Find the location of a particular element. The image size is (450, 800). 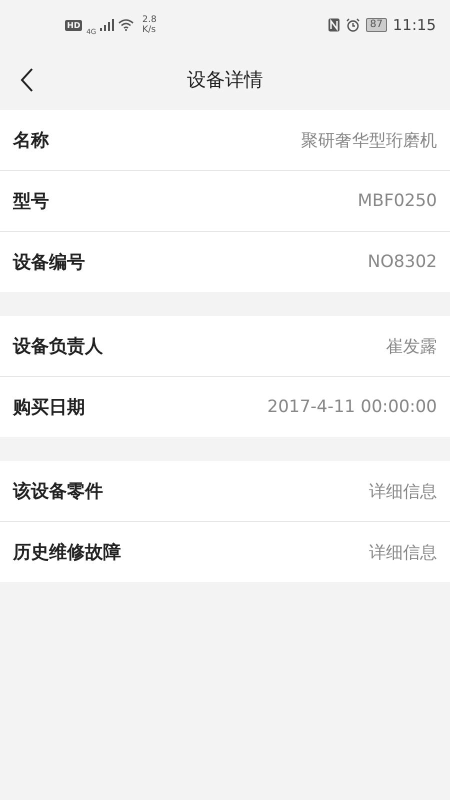

back-icon is located at coordinates (27, 80).